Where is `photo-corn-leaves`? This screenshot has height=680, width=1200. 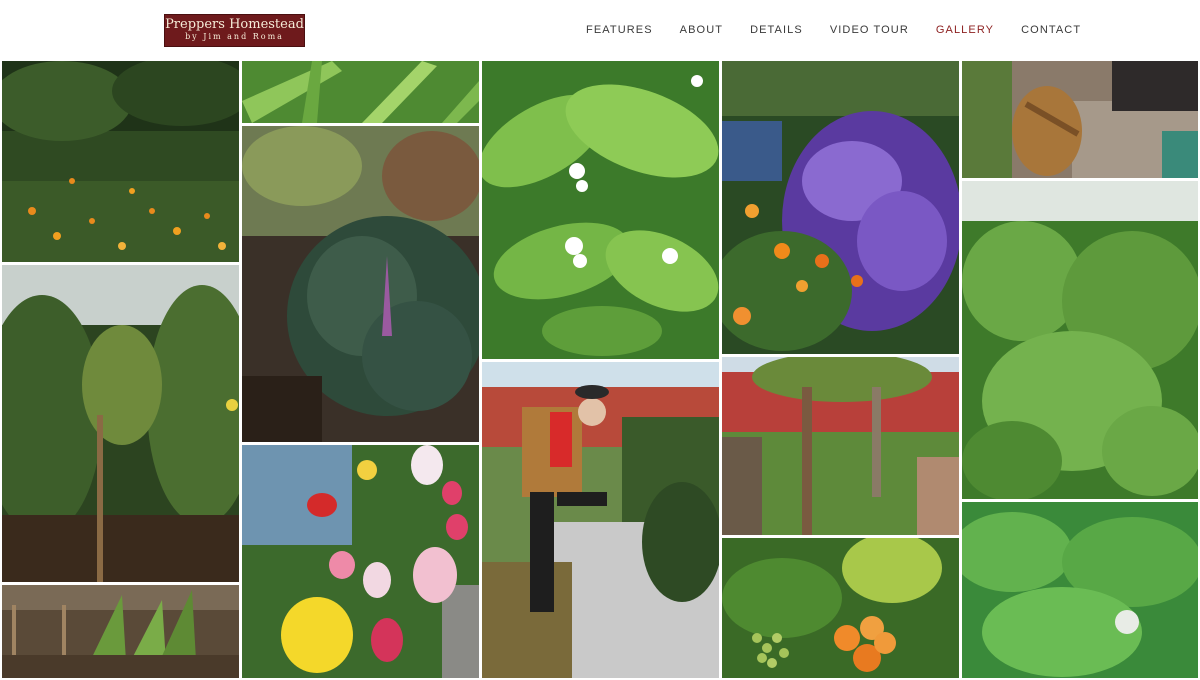 photo-corn-leaves is located at coordinates (360, 92).